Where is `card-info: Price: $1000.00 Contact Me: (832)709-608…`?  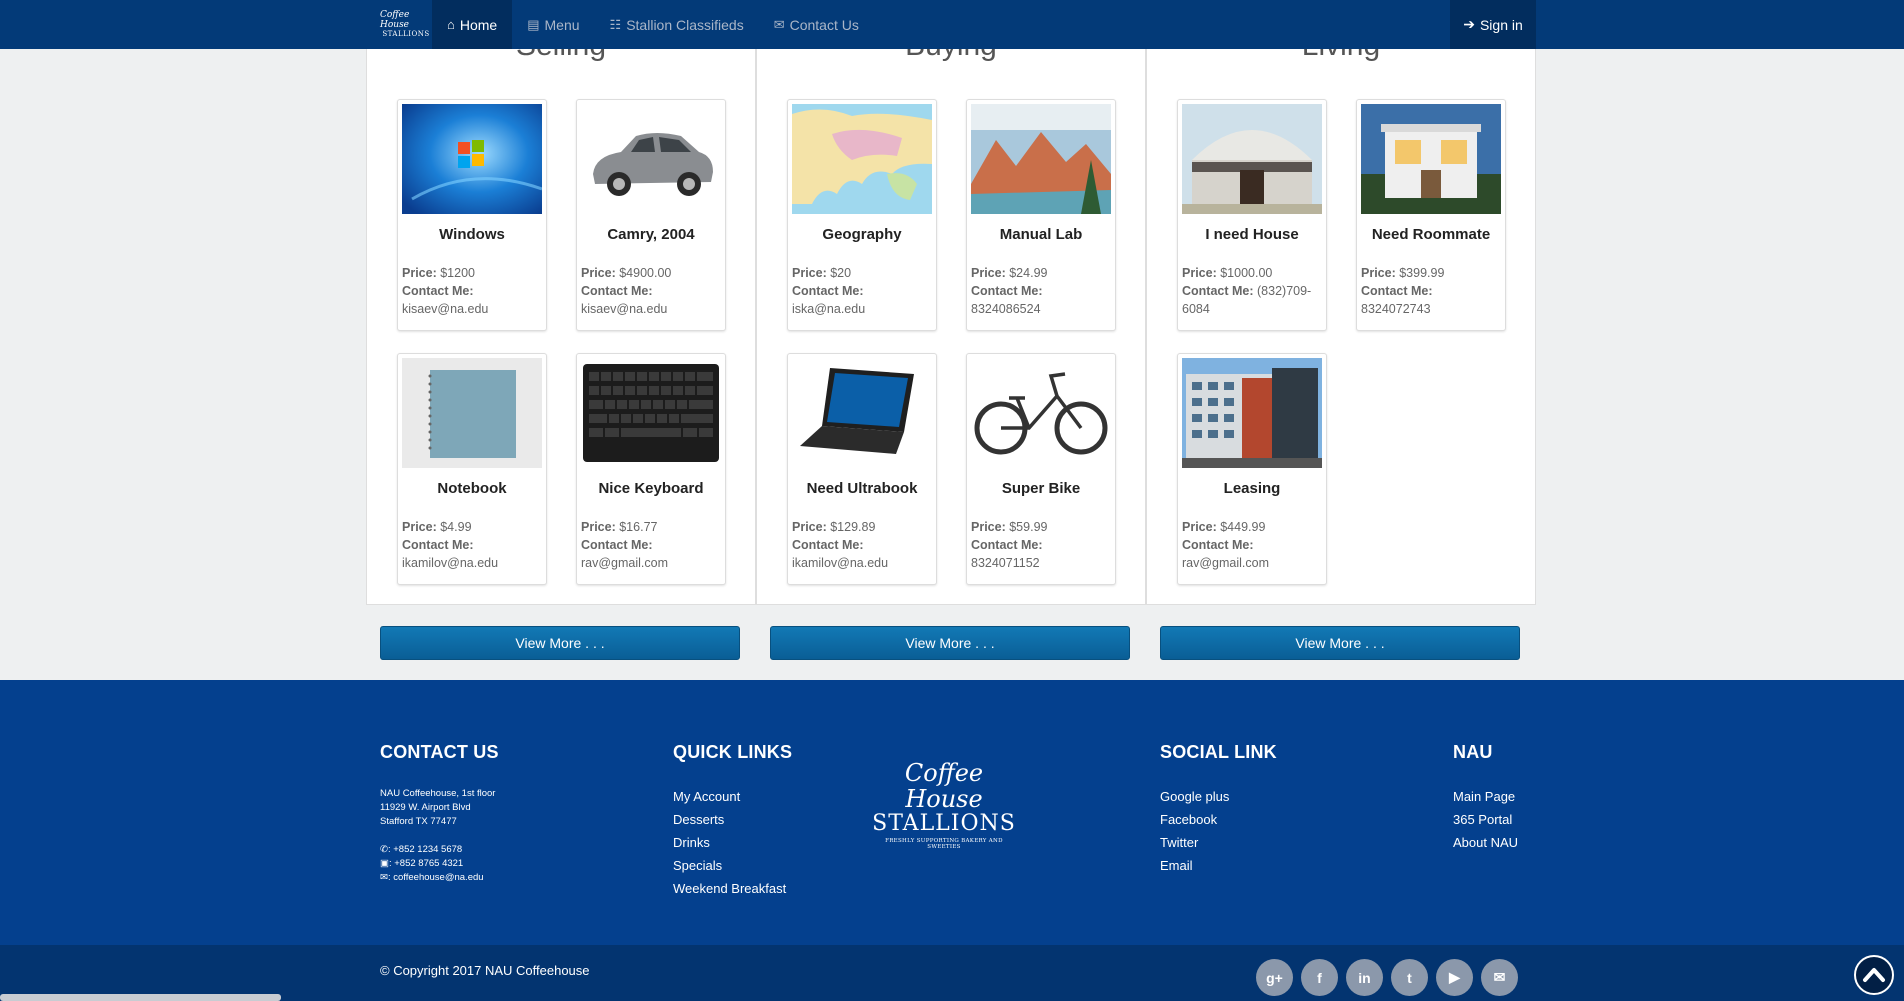
card-info: Price: $1000.00 Contact Me: (832)709-608… is located at coordinates (1252, 291).